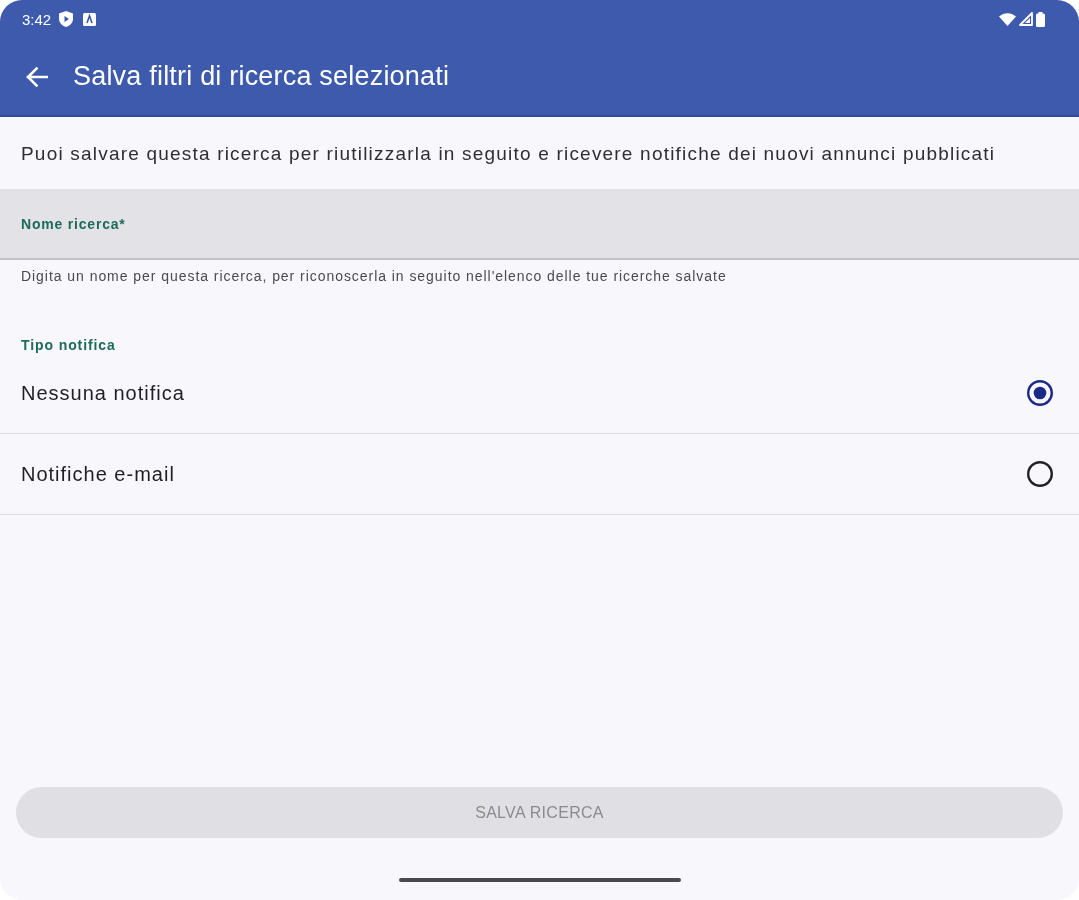  What do you see at coordinates (37, 76) in the screenshot?
I see `back-arrow-icon` at bounding box center [37, 76].